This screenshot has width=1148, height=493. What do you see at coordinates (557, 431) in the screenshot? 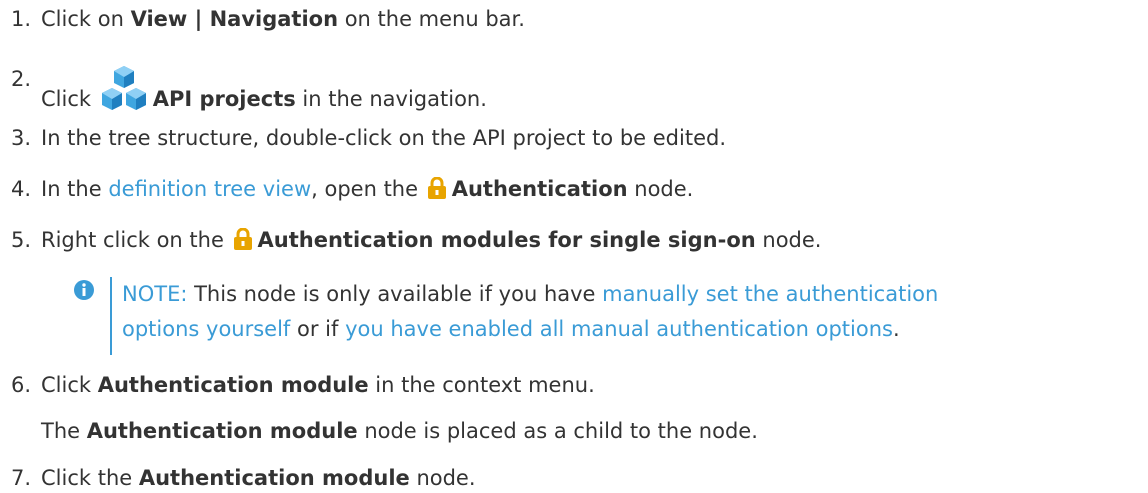
I see `step-text: node is placed as a child to the node.` at bounding box center [557, 431].